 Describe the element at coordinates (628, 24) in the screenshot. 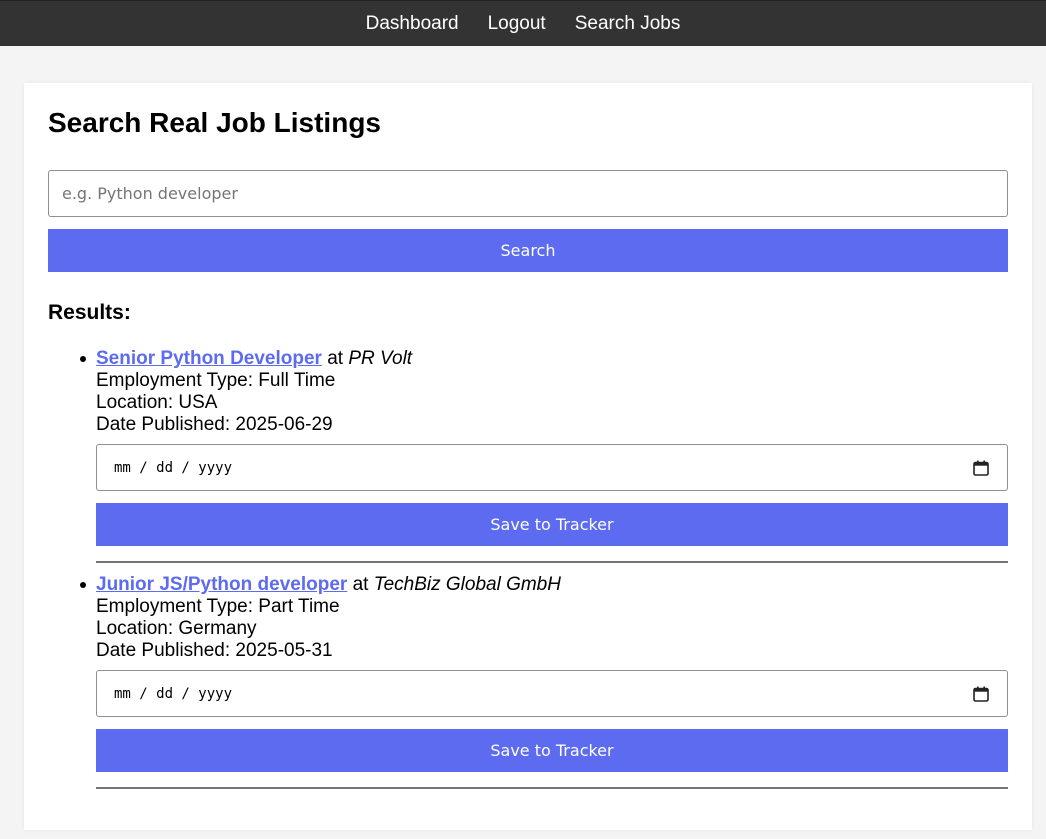

I see `nav-search-jobs-link: Search Jobs` at that location.